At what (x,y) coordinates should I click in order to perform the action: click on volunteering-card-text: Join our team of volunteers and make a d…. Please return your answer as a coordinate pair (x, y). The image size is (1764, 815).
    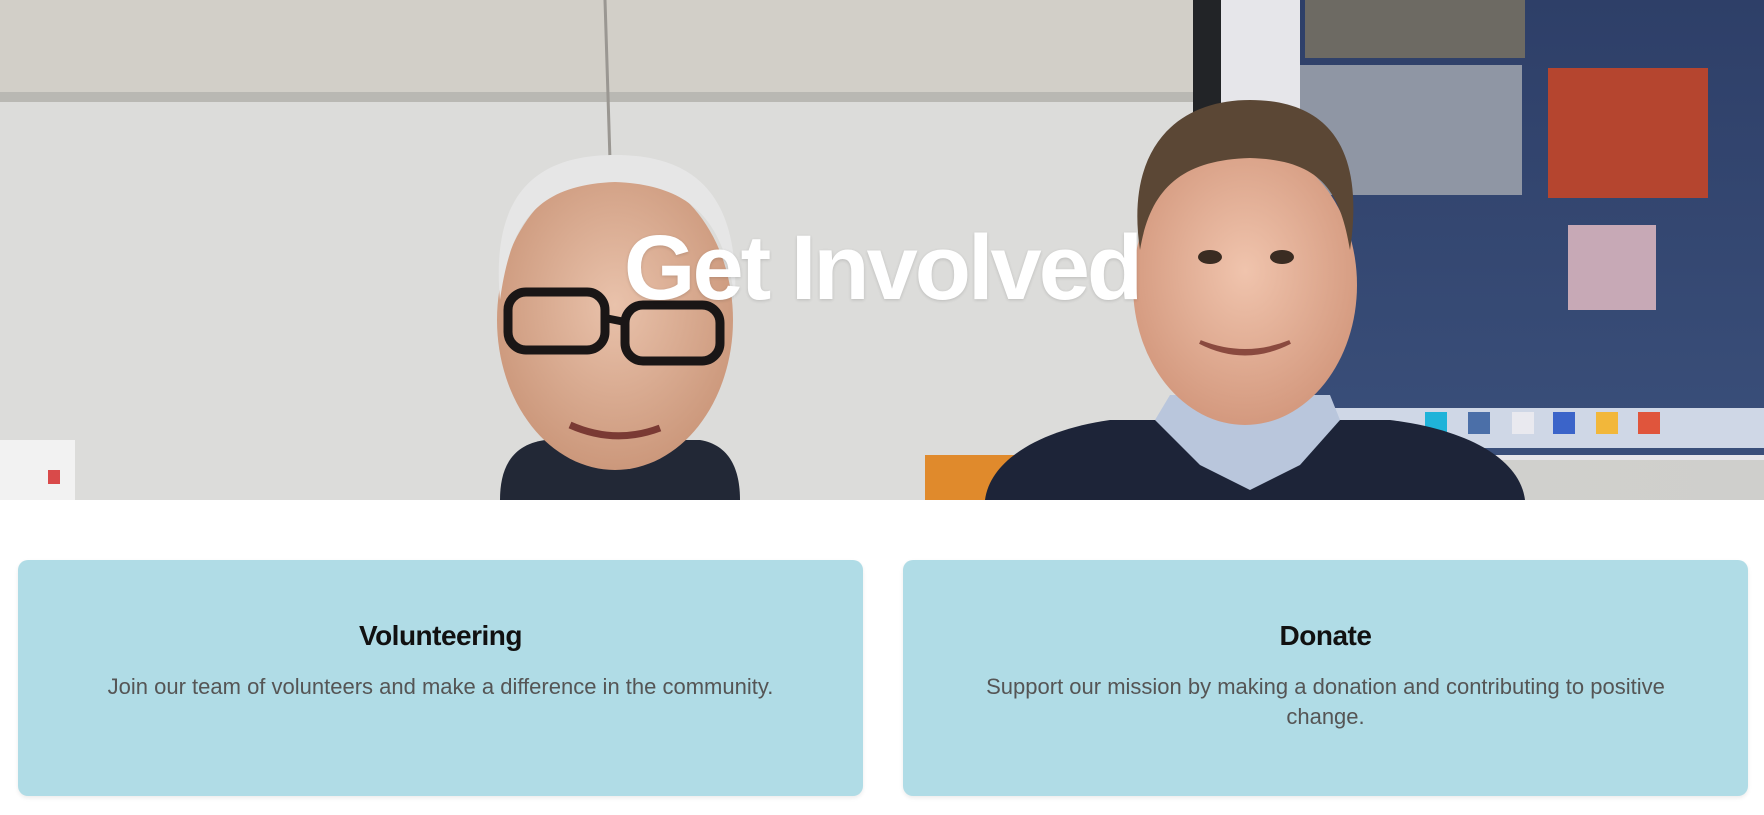
    Looking at the image, I should click on (440, 686).